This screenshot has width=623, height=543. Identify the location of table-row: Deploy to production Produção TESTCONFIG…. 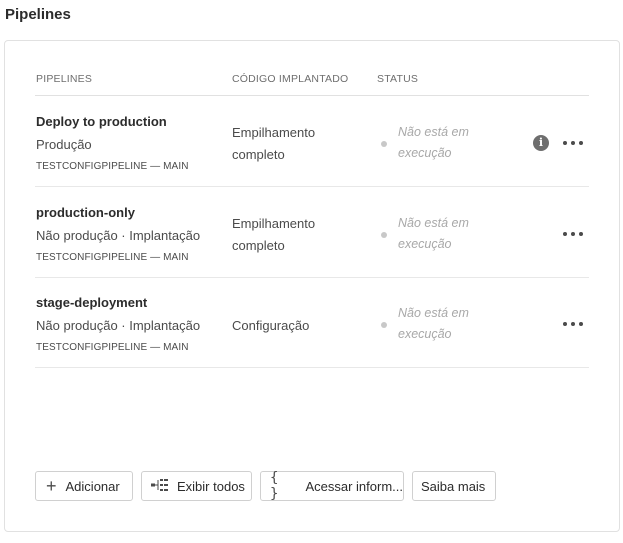
(312, 142).